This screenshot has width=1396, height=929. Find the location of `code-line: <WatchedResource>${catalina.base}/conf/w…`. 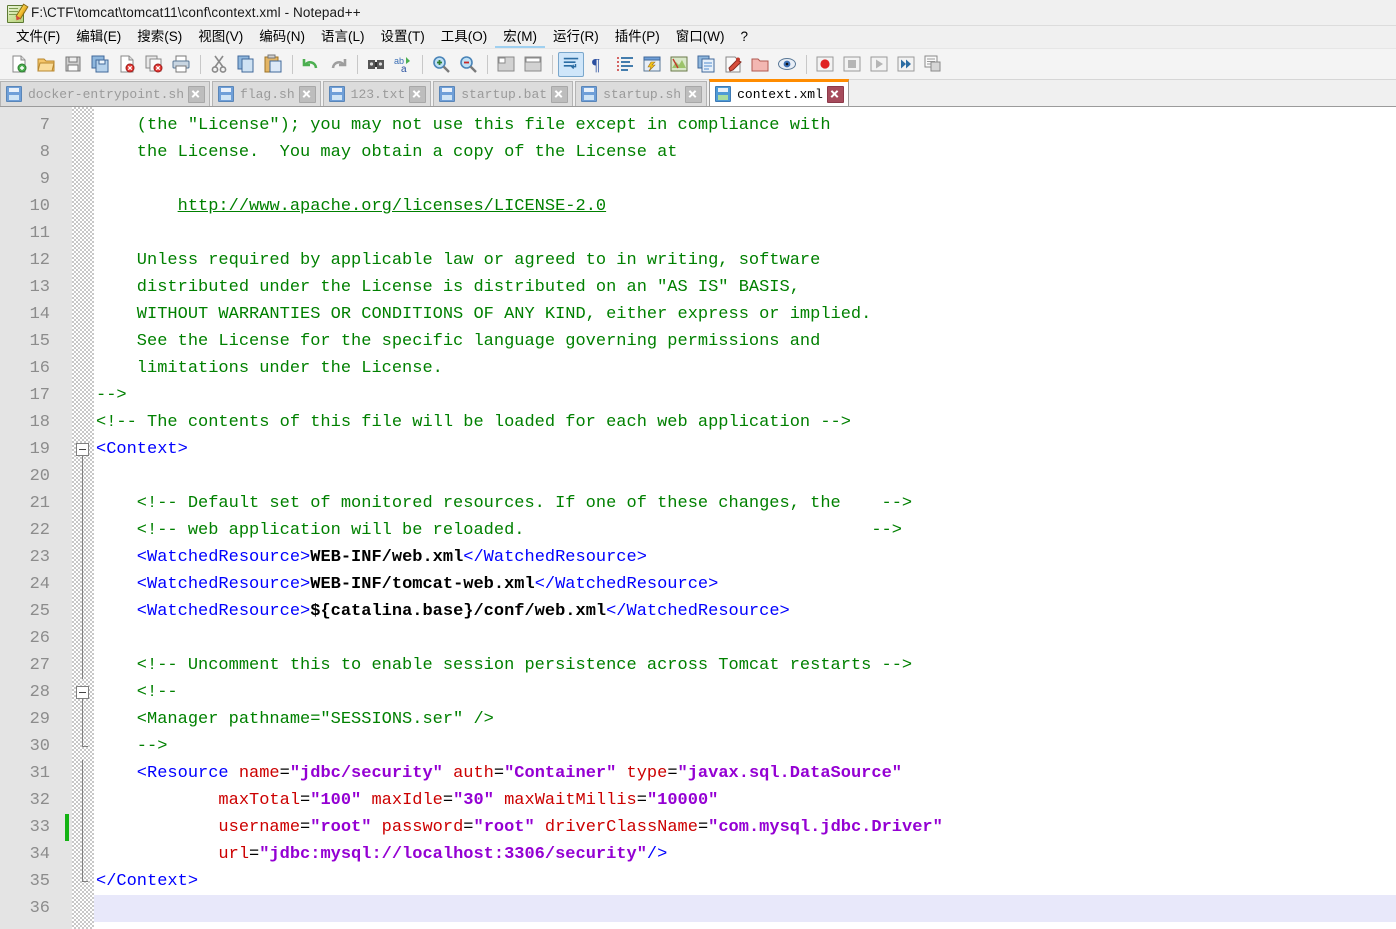

code-line: <WatchedResource>${catalina.base}/conf/w… is located at coordinates (745, 611).